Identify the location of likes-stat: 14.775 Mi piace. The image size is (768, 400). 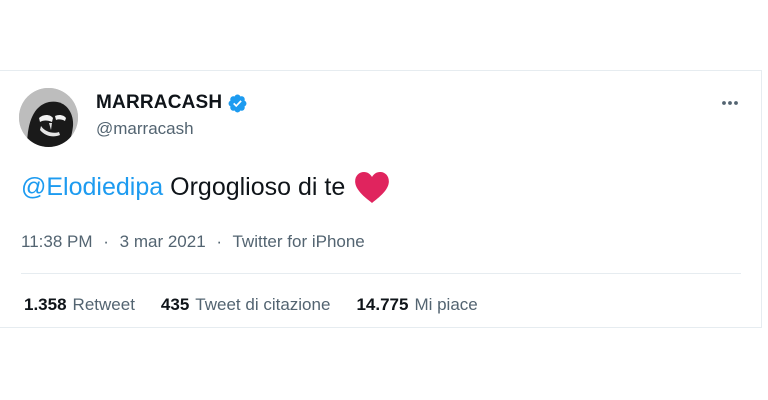
(416, 305).